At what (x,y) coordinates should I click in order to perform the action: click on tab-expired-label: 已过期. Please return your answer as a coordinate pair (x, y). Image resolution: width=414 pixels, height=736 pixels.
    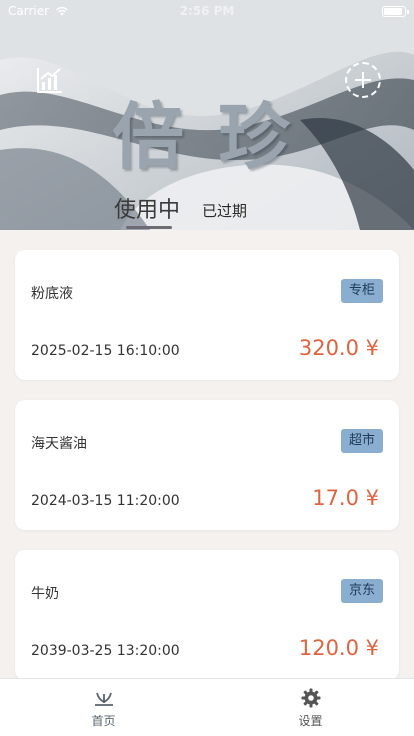
    Looking at the image, I should click on (225, 211).